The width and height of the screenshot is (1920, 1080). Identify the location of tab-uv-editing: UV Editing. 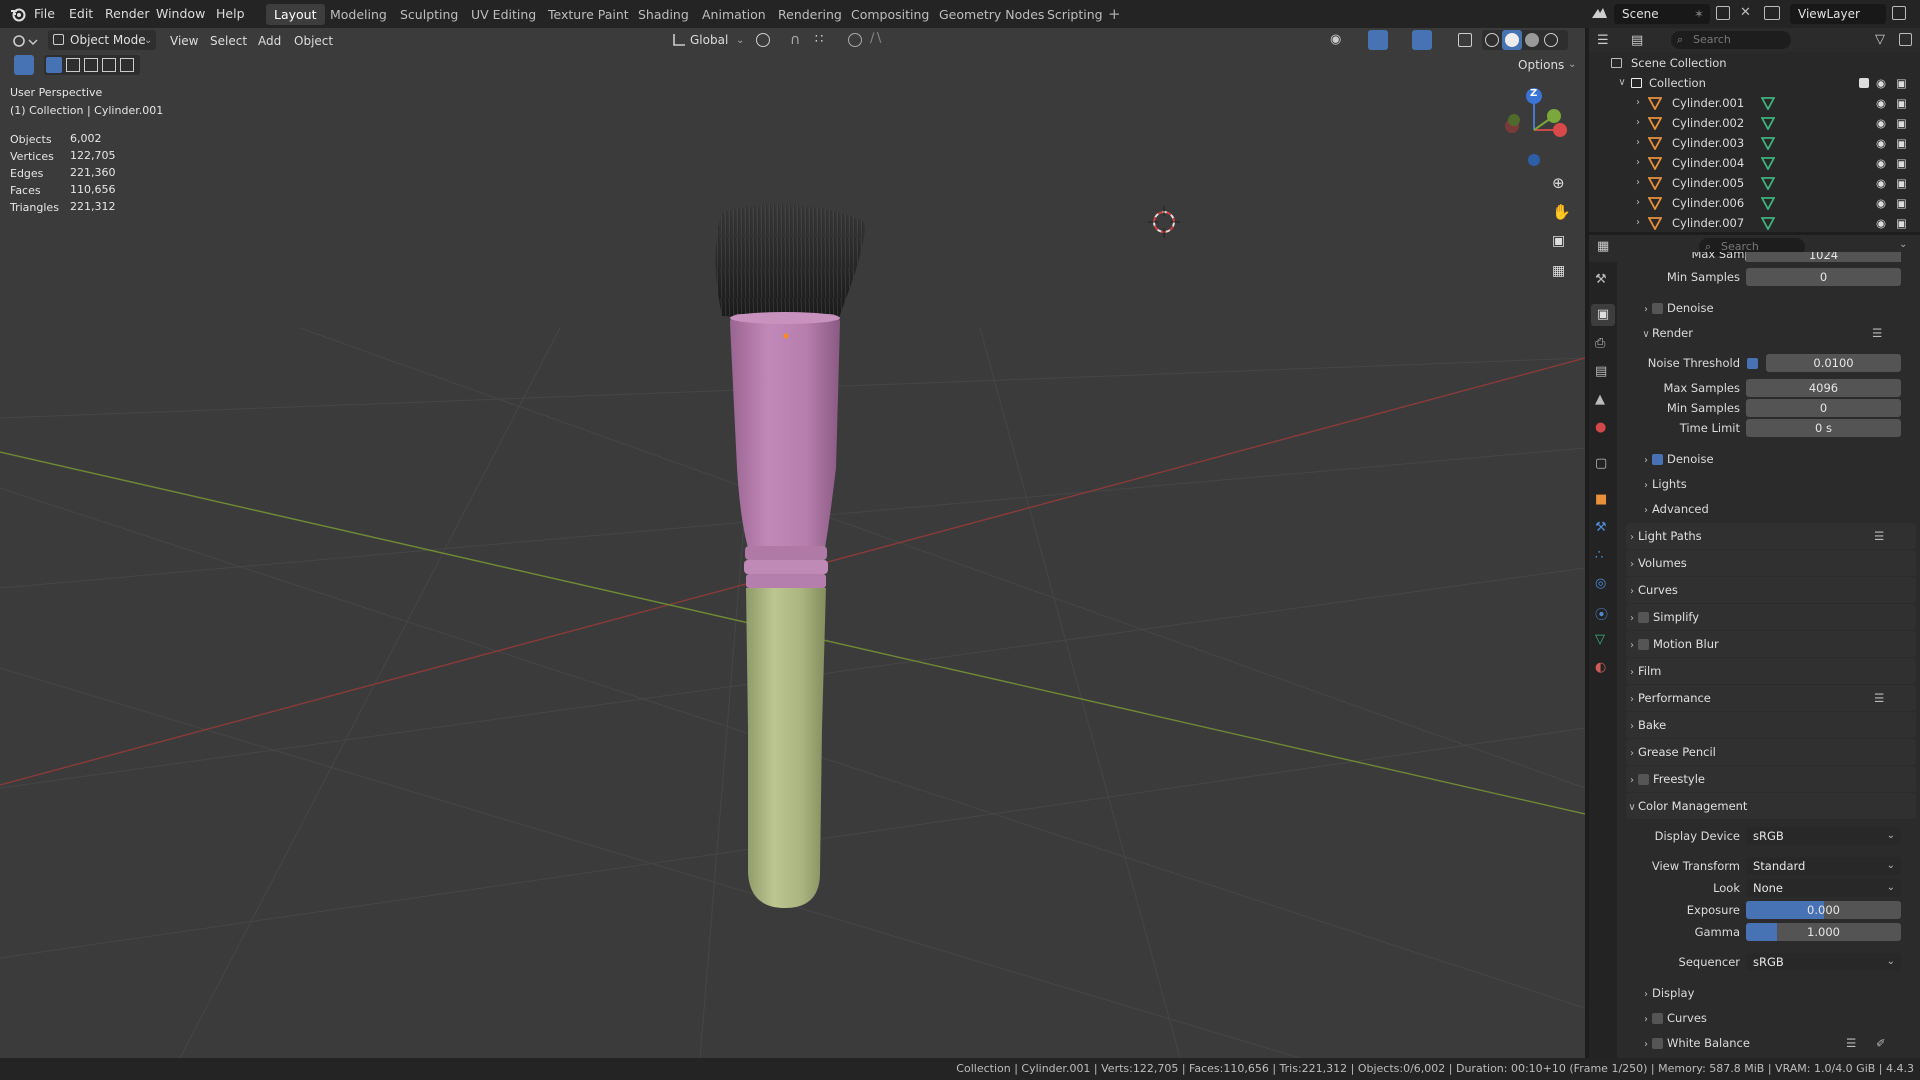
(503, 14).